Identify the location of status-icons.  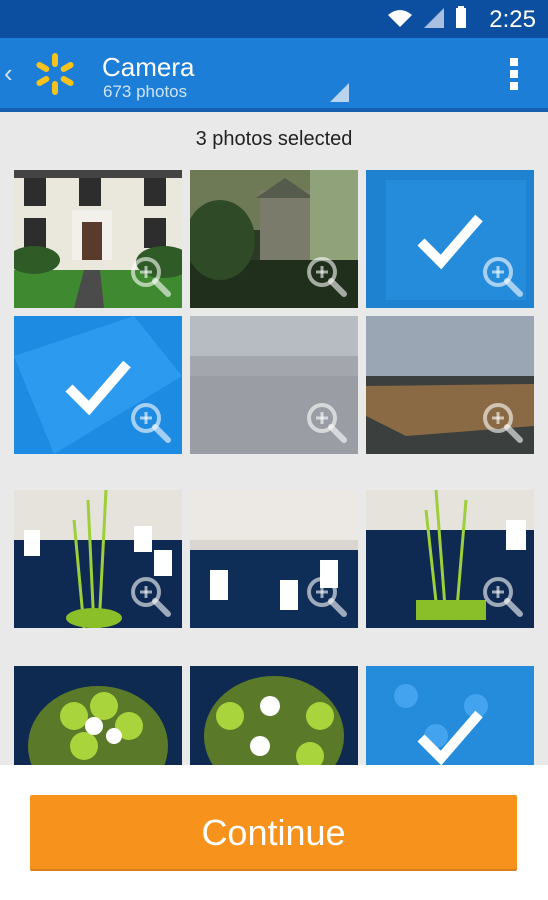
(427, 18).